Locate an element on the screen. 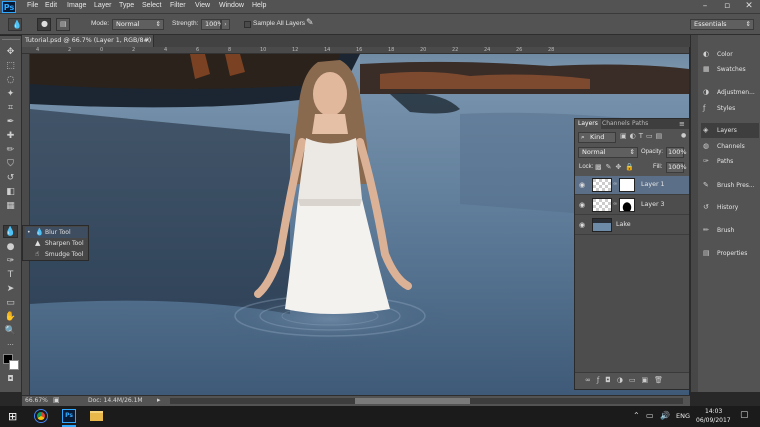 Image resolution: width=760 pixels, height=427 pixels. tab-close-icon: × is located at coordinates (147, 41).